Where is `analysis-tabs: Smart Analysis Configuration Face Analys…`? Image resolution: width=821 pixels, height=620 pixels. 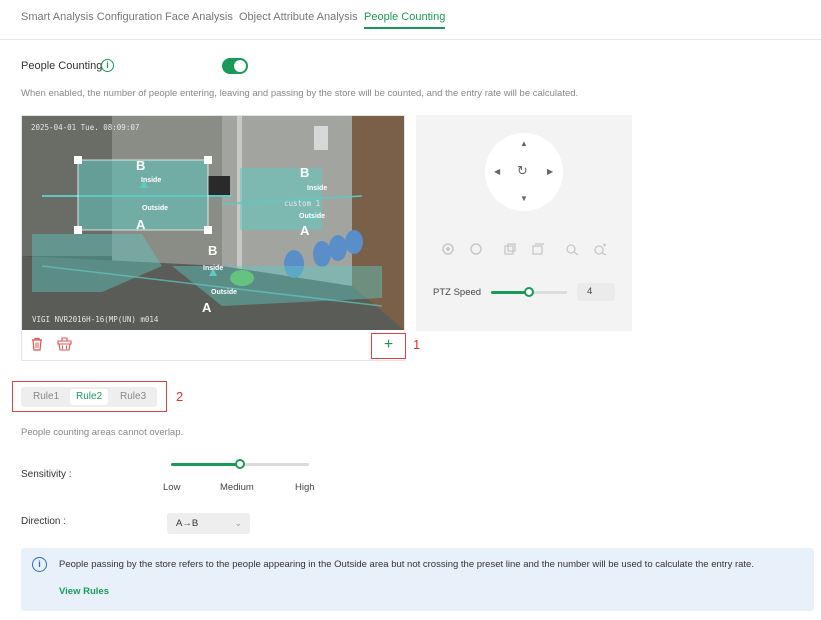 analysis-tabs: Smart Analysis Configuration Face Analys… is located at coordinates (410, 20).